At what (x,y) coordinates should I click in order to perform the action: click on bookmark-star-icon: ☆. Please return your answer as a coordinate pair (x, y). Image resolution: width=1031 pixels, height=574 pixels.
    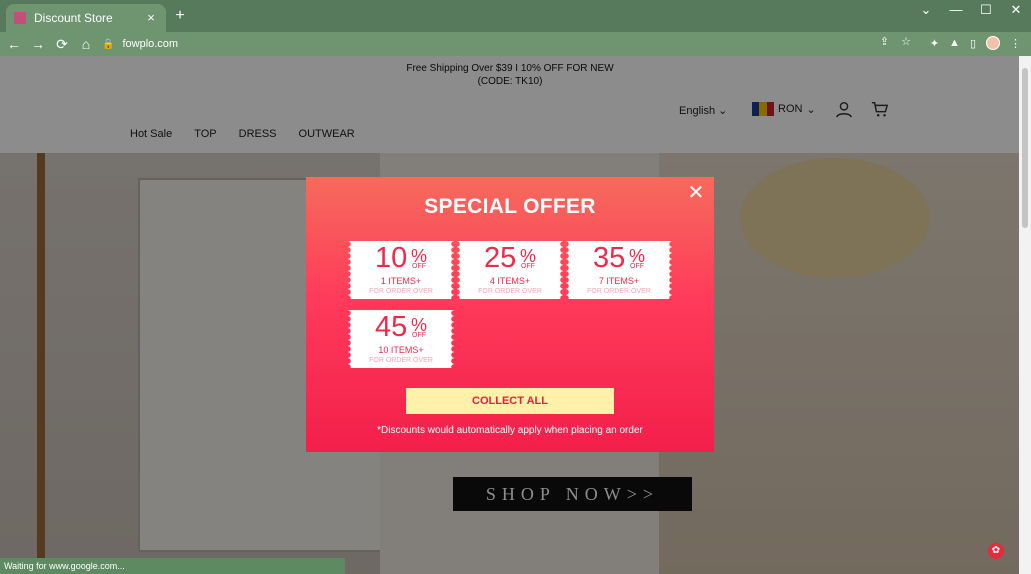
    Looking at the image, I should click on (906, 41).